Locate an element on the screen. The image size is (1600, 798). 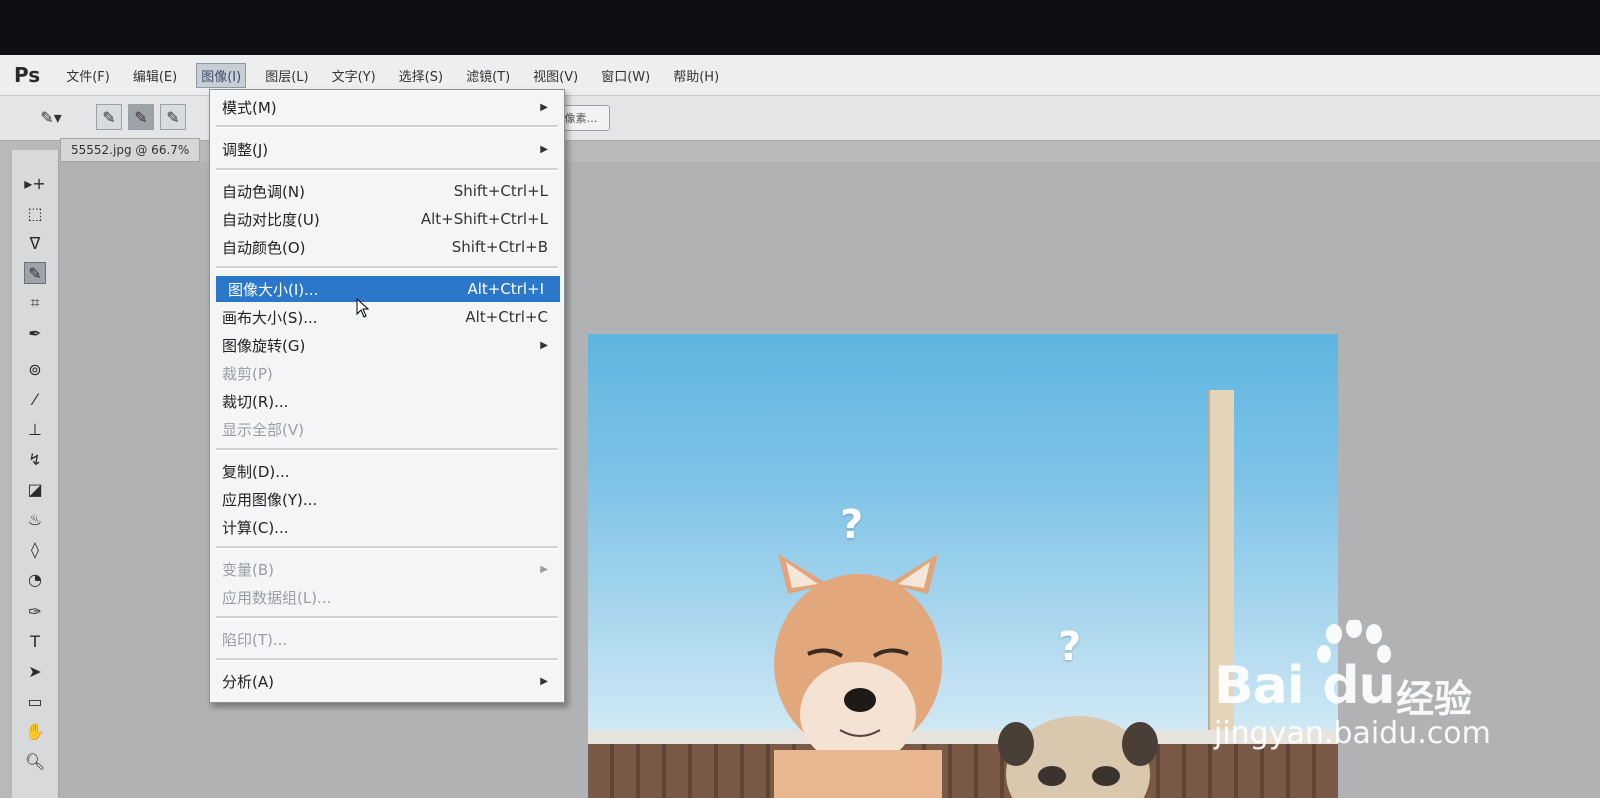
menu-view: 视图(V) is located at coordinates (555, 75).